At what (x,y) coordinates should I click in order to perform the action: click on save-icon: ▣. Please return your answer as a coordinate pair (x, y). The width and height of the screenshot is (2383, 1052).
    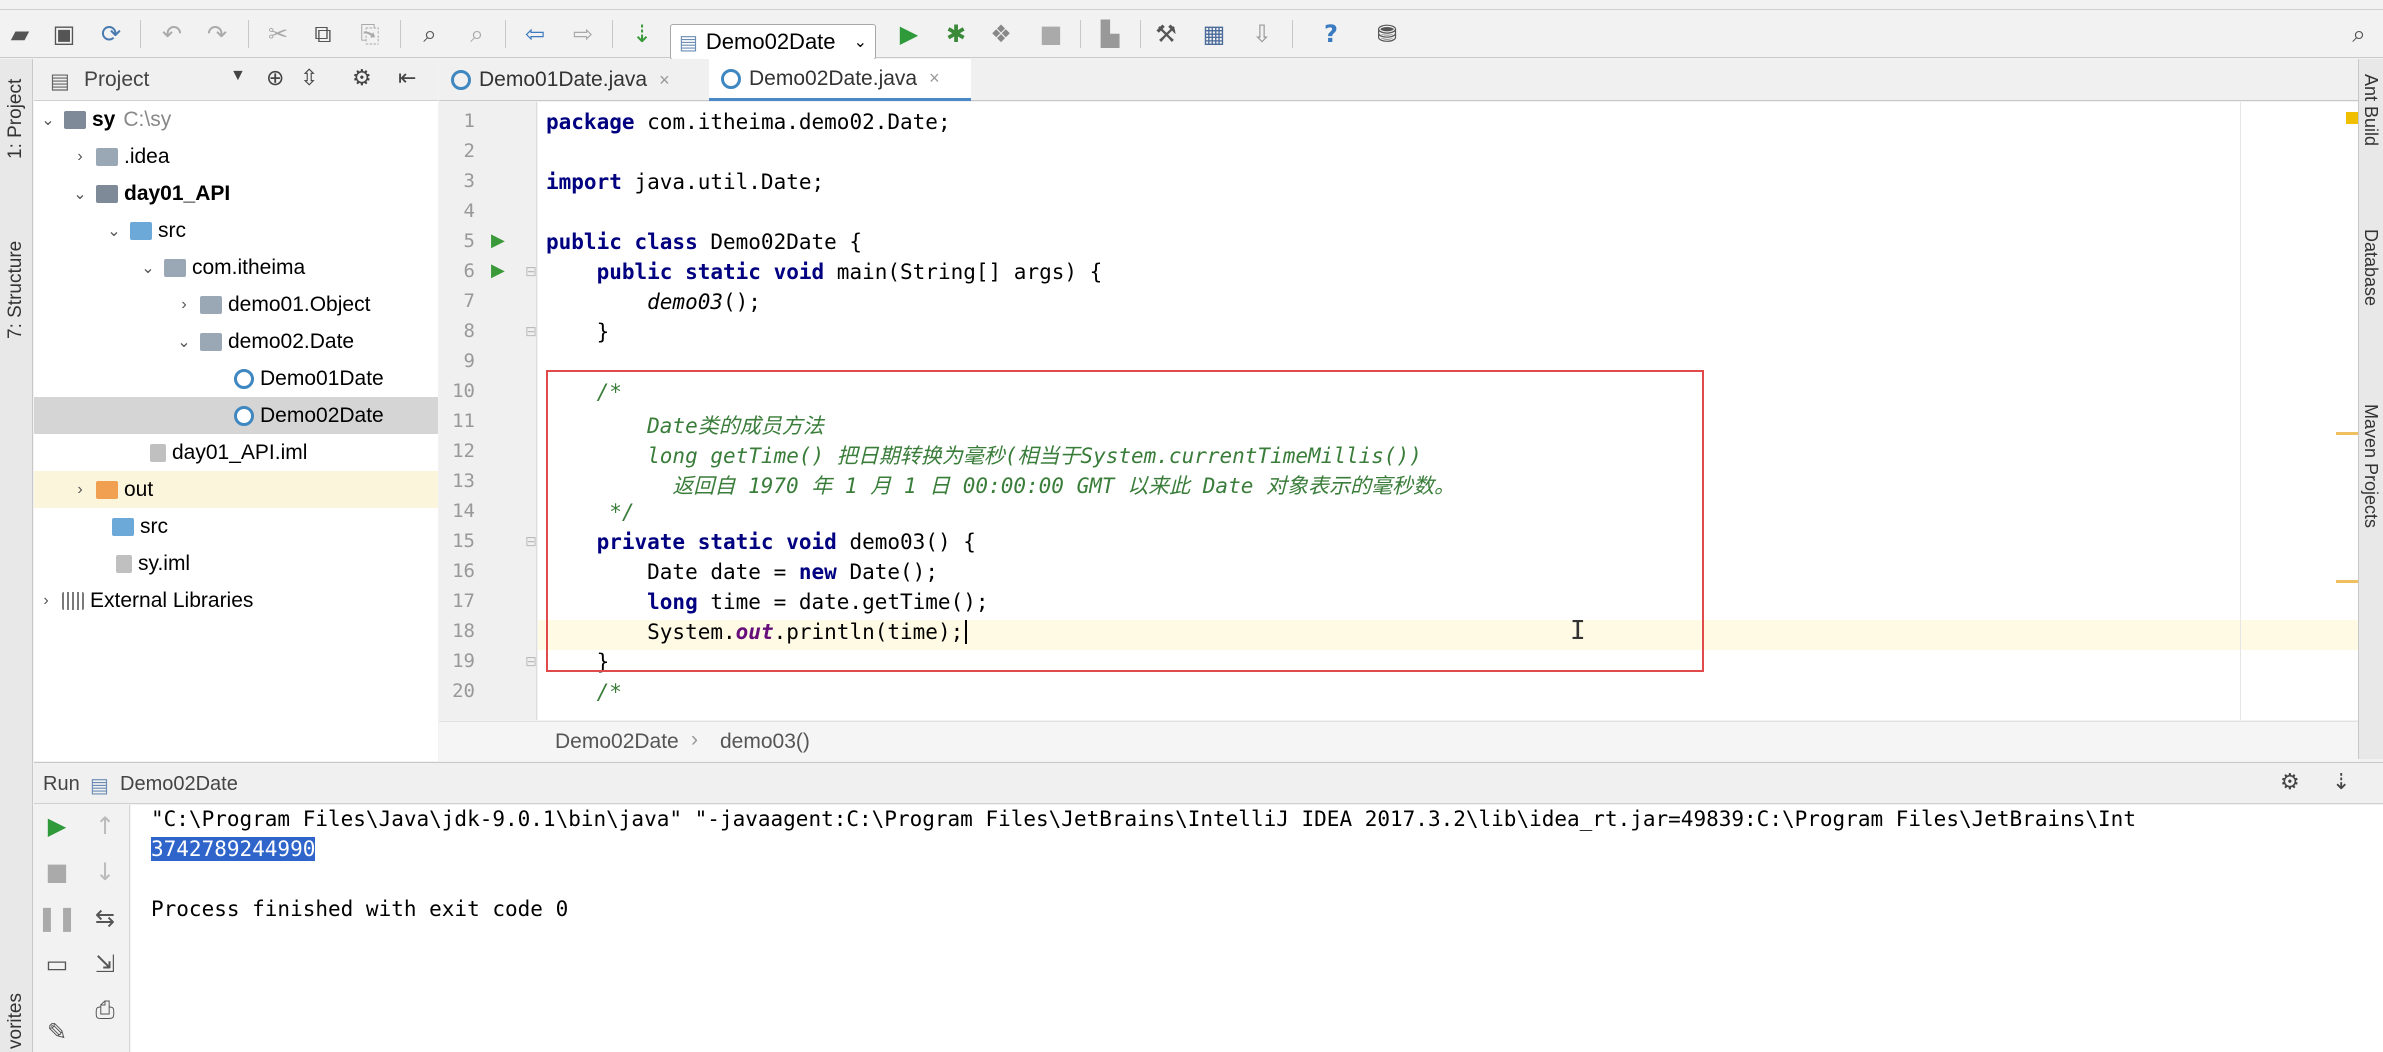
    Looking at the image, I should click on (64, 34).